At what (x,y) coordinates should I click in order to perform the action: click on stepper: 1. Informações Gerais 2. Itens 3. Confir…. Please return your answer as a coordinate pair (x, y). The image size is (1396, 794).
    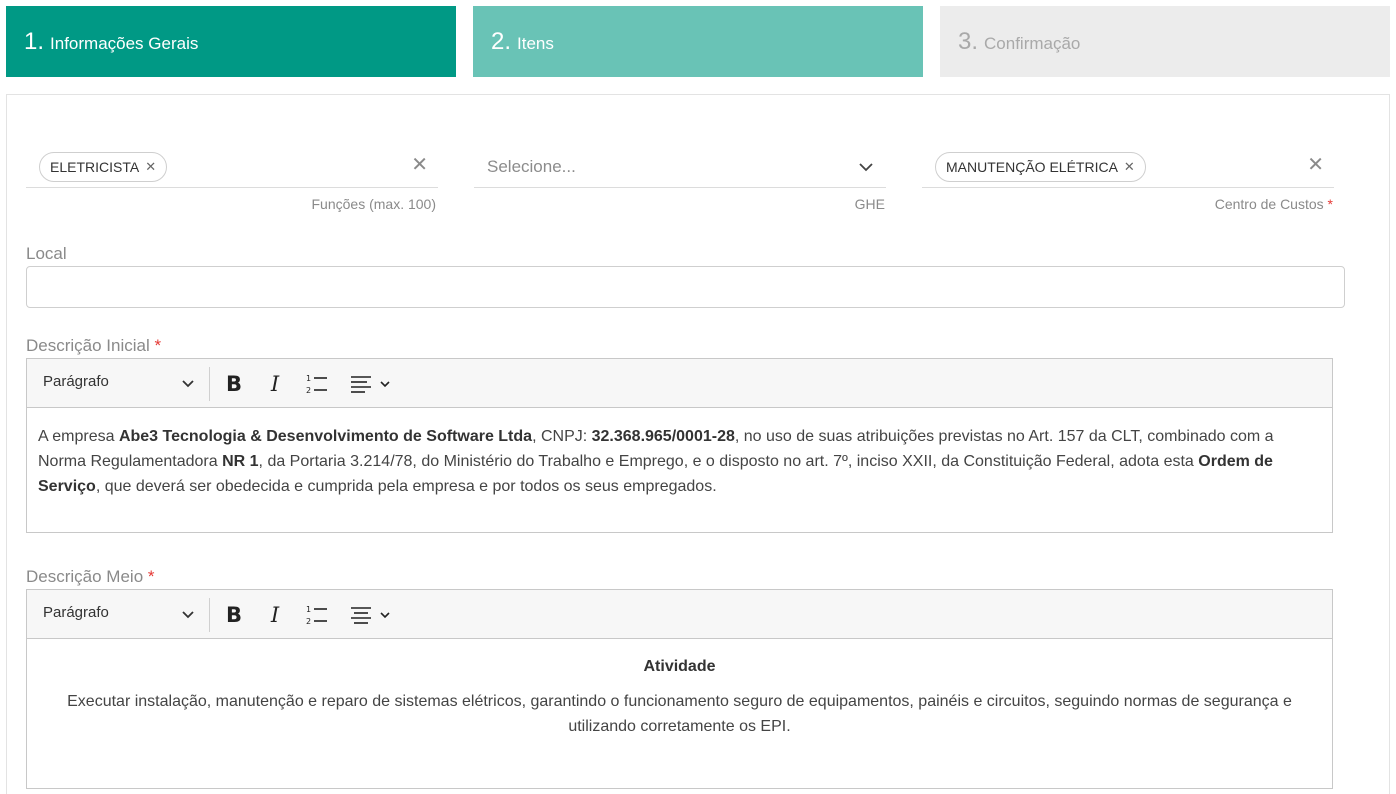
    Looking at the image, I should click on (698, 41).